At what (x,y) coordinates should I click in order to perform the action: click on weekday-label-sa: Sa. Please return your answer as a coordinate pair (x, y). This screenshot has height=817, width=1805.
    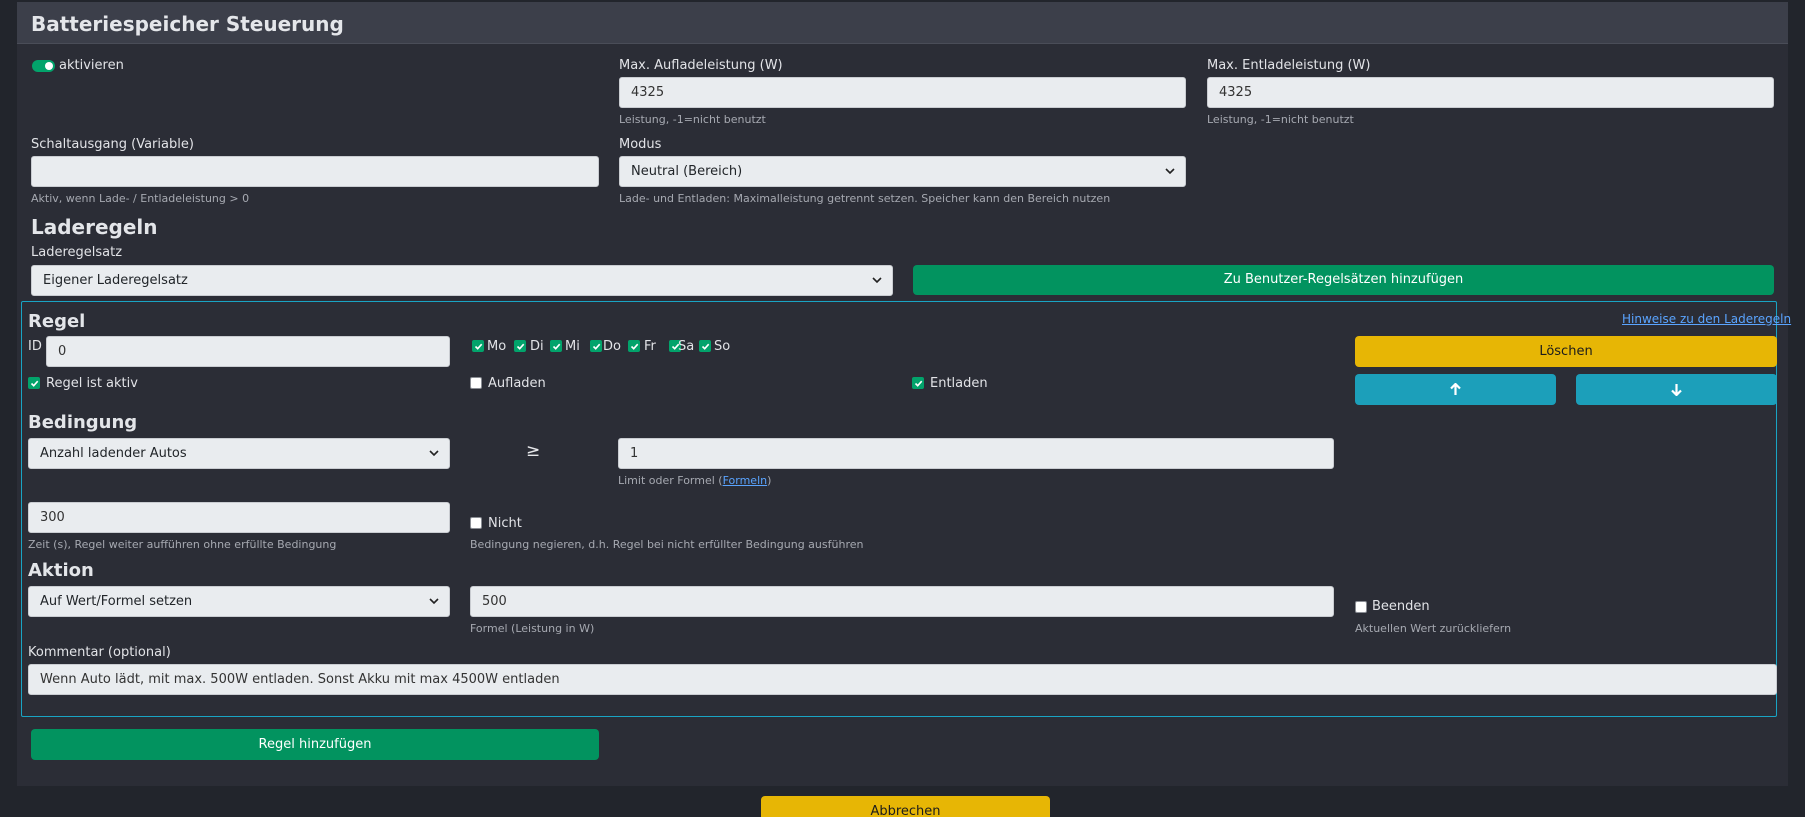
    Looking at the image, I should click on (686, 346).